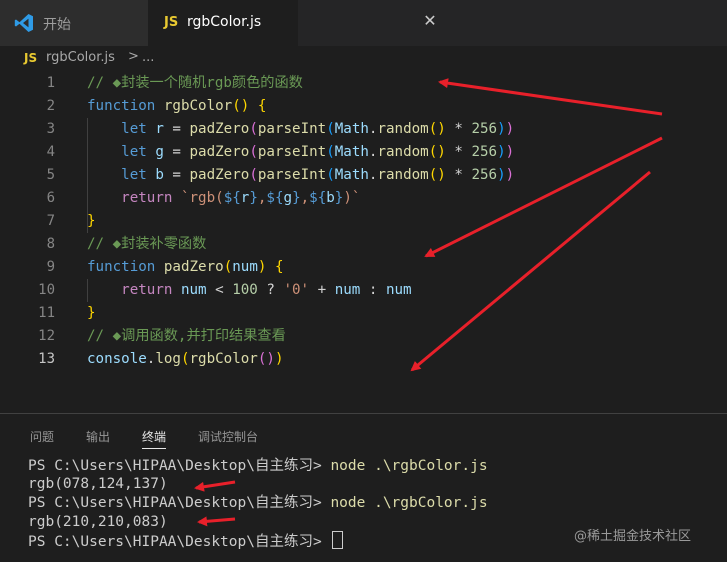  I want to click on panel-tabs: 问题 输出 终端 调试控制台, so click(363, 439).